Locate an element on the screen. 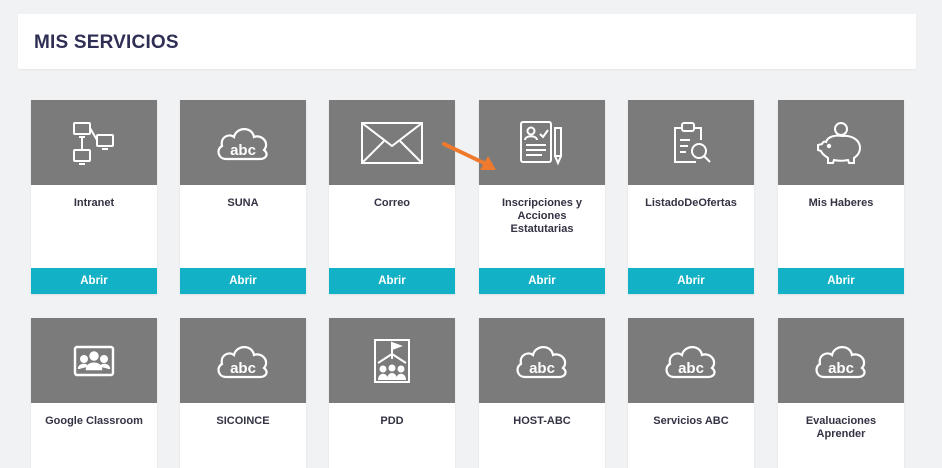 The width and height of the screenshot is (942, 468). service-card-mis-haberes: Mis Haberes Abrir is located at coordinates (841, 197).